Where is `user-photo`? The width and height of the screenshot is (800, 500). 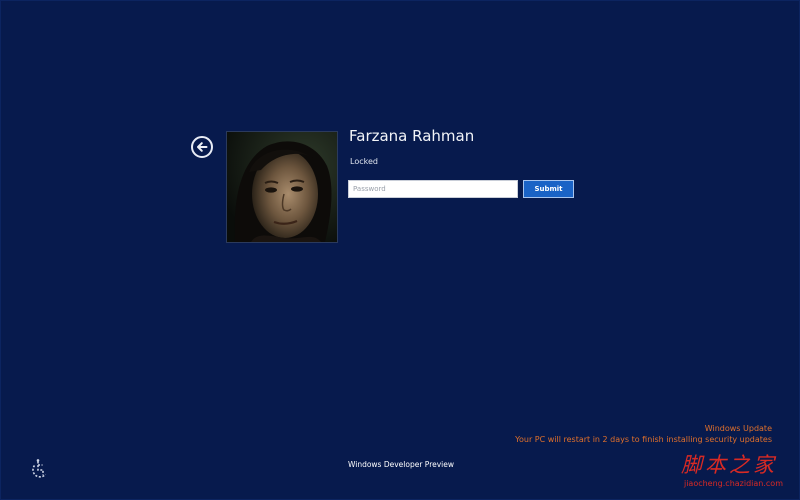
user-photo is located at coordinates (282, 187).